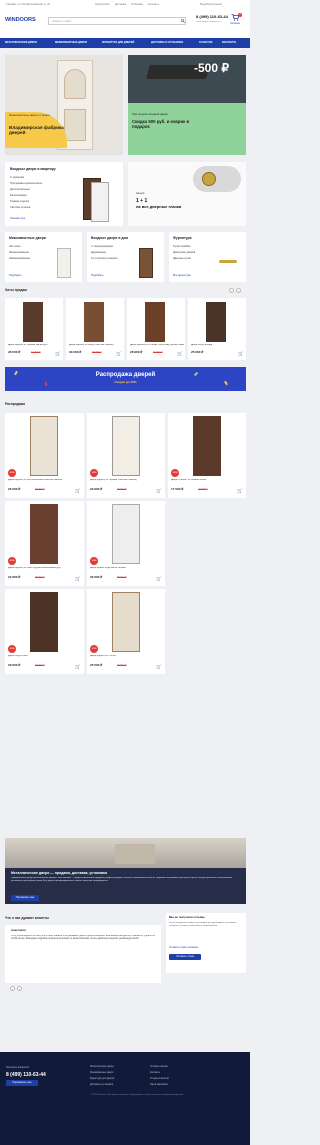  What do you see at coordinates (184, 252) in the screenshot?
I see `category-link: Доводчики дверей` at bounding box center [184, 252].